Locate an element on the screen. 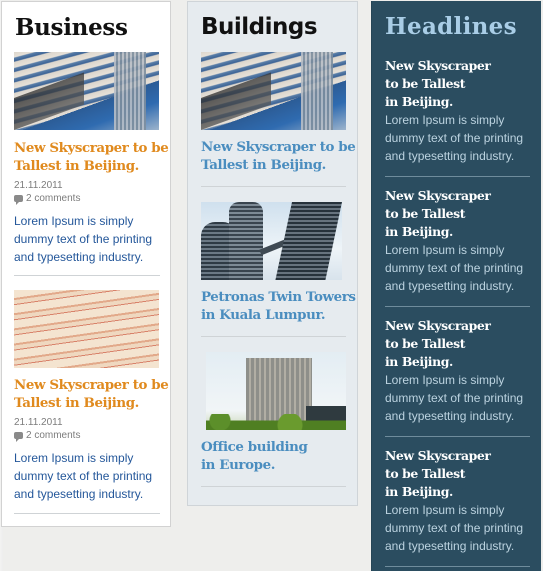  post-title-line: Petronas Twin Towers is located at coordinates (278, 297).